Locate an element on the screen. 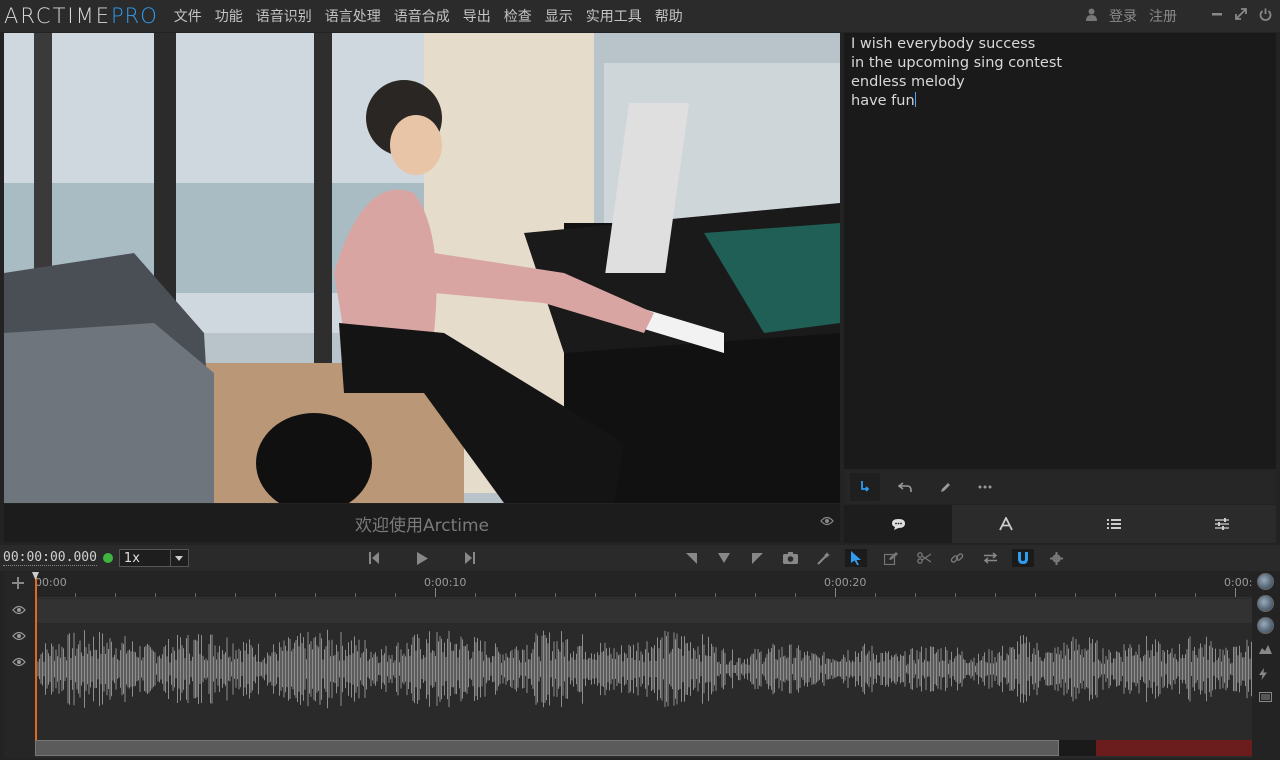 This screenshot has width=1280, height=760. subtitle-track is located at coordinates (643, 611).